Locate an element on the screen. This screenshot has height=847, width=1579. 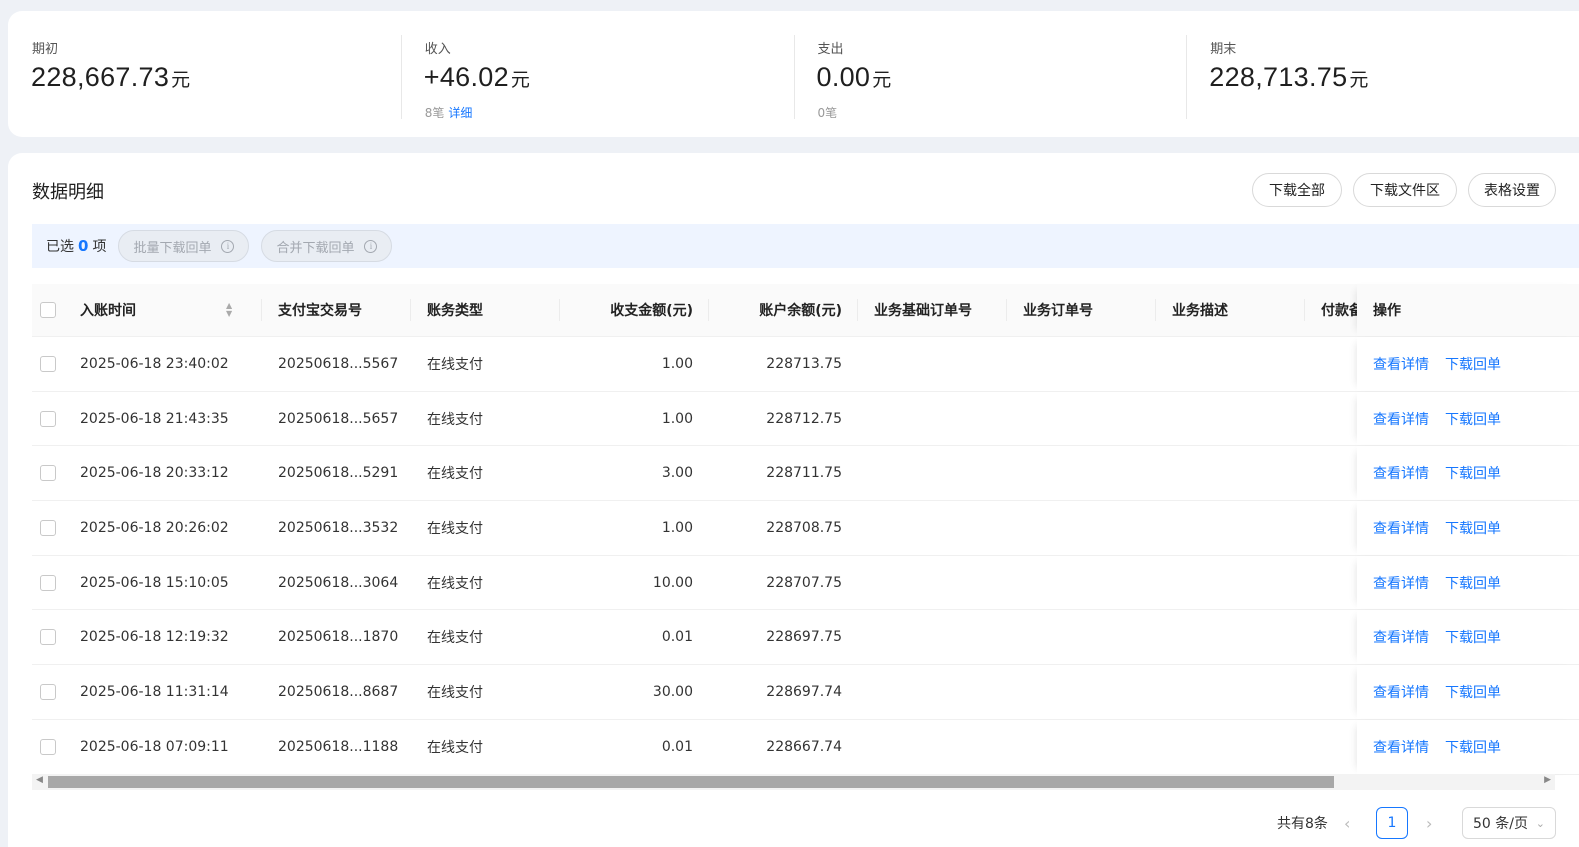
col-trade-no: 支付宝交易号 is located at coordinates (320, 311).